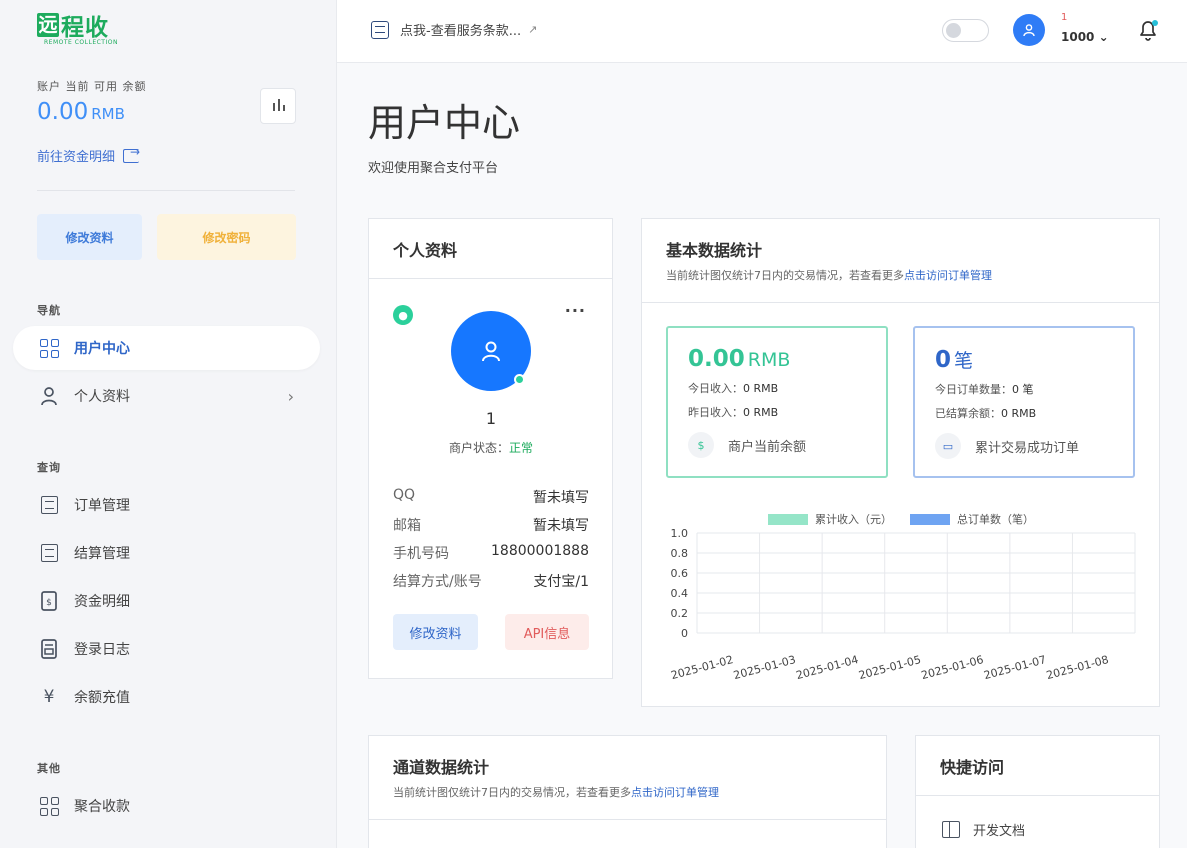 This screenshot has width=1187, height=848. Describe the element at coordinates (951, 829) in the screenshot. I see `book-icon` at that location.